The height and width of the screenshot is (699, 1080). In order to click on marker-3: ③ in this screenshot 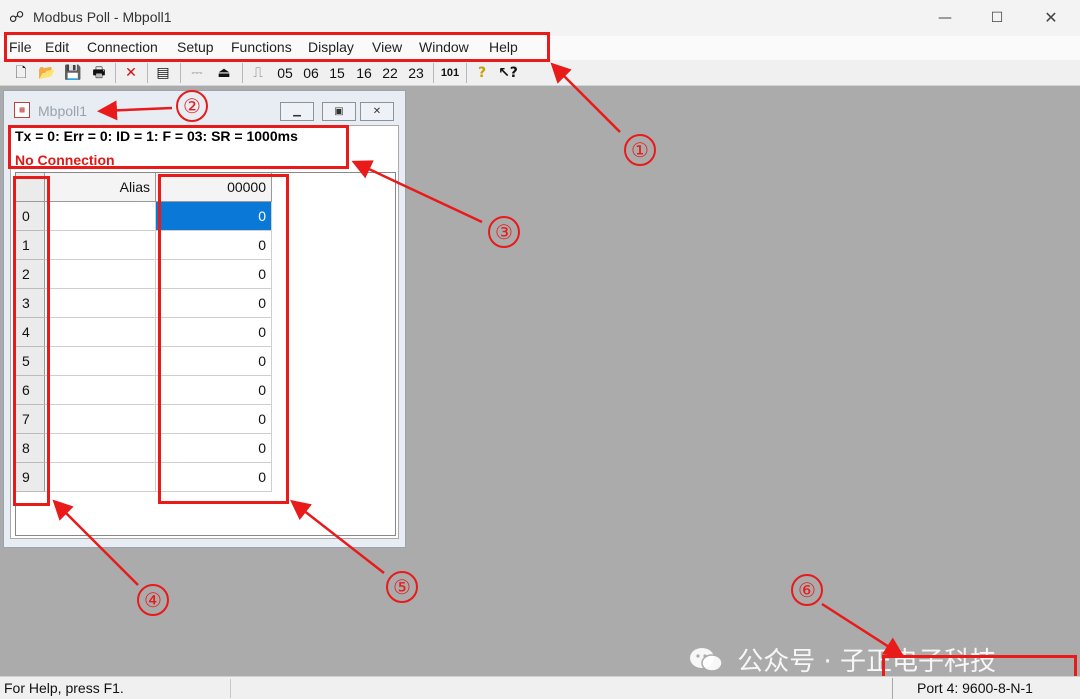, I will do `click(504, 232)`.